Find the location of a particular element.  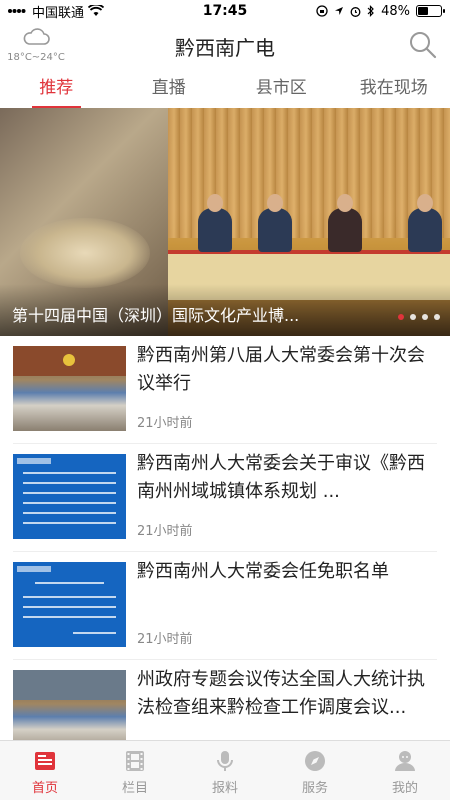

nav-report: 报料 is located at coordinates (225, 770).